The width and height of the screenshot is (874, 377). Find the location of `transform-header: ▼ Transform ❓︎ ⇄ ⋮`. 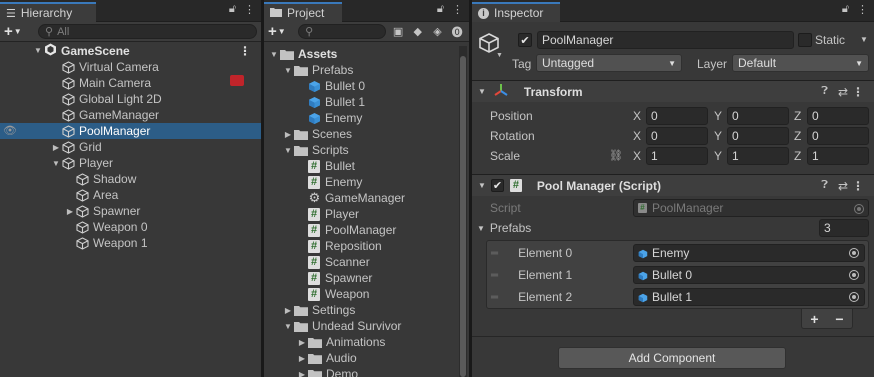

transform-header: ▼ Transform ❓︎ ⇄ ⋮ is located at coordinates (673, 91).